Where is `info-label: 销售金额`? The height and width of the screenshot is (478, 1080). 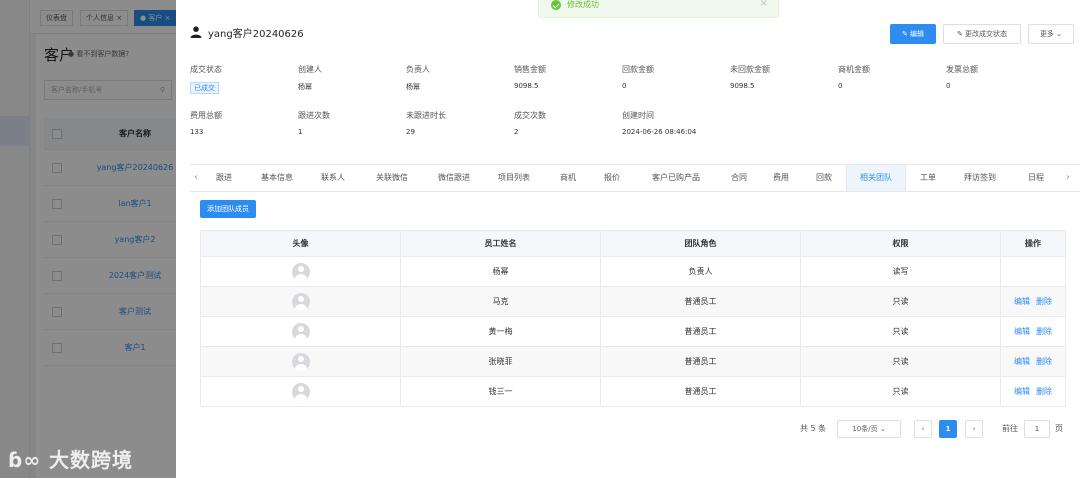 info-label: 销售金额 is located at coordinates (530, 69).